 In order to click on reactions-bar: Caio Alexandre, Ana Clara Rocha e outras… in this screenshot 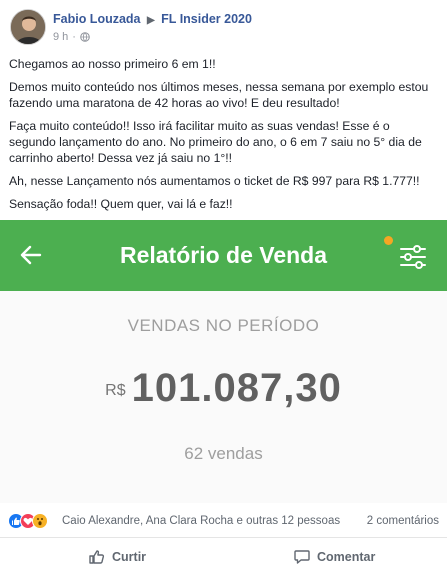, I will do `click(223, 521)`.